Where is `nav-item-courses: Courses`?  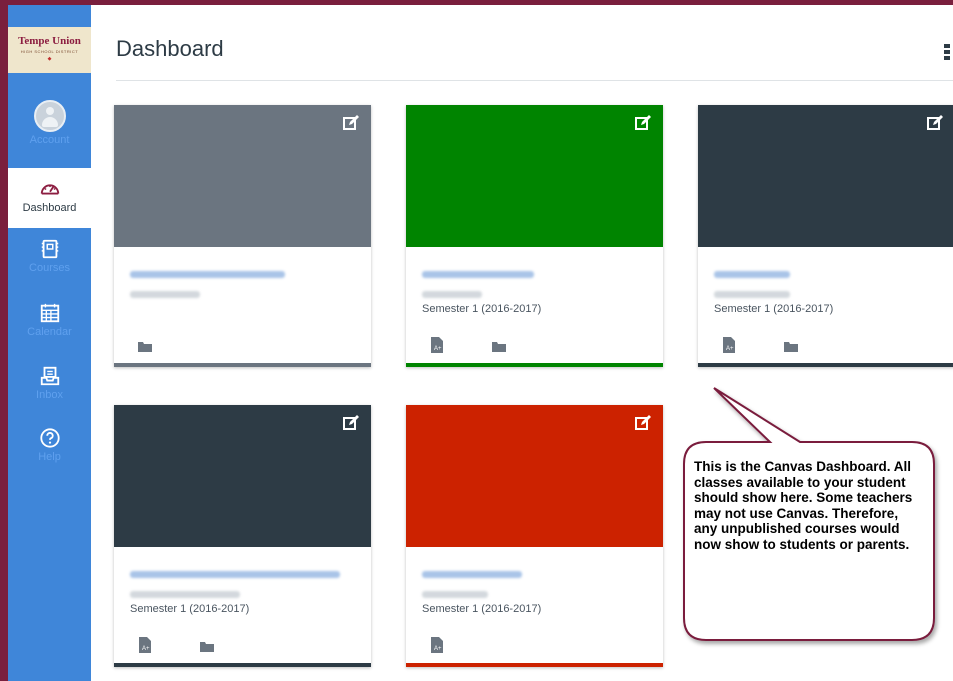 nav-item-courses: Courses is located at coordinates (49, 256).